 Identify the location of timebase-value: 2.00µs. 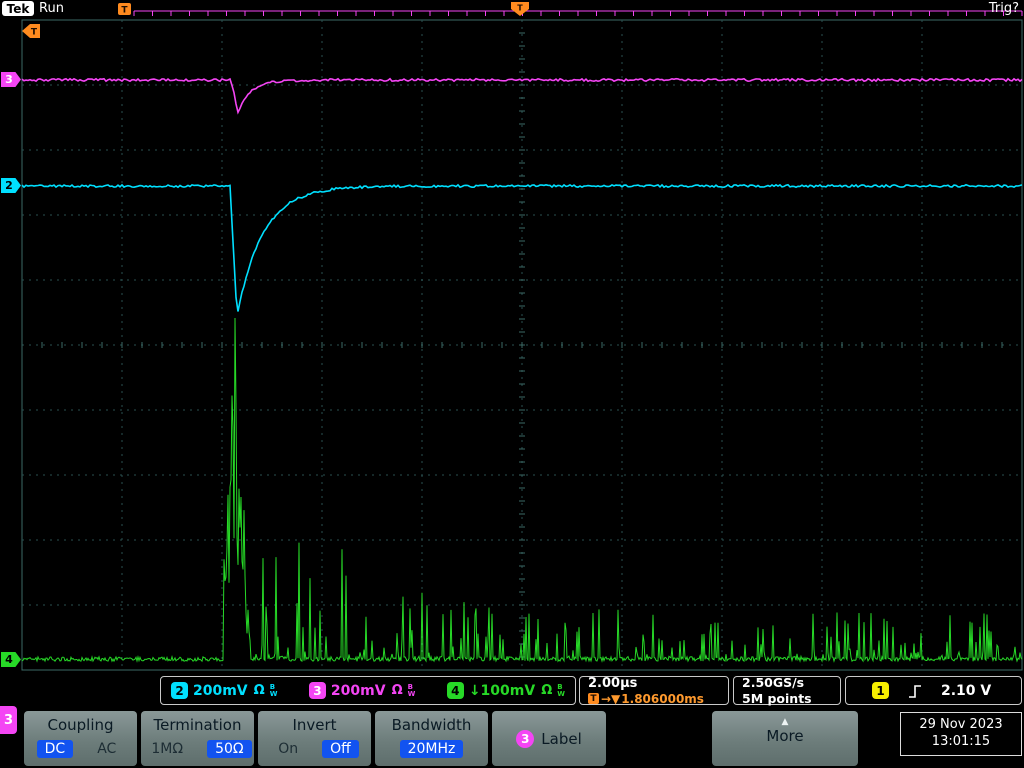
(613, 683).